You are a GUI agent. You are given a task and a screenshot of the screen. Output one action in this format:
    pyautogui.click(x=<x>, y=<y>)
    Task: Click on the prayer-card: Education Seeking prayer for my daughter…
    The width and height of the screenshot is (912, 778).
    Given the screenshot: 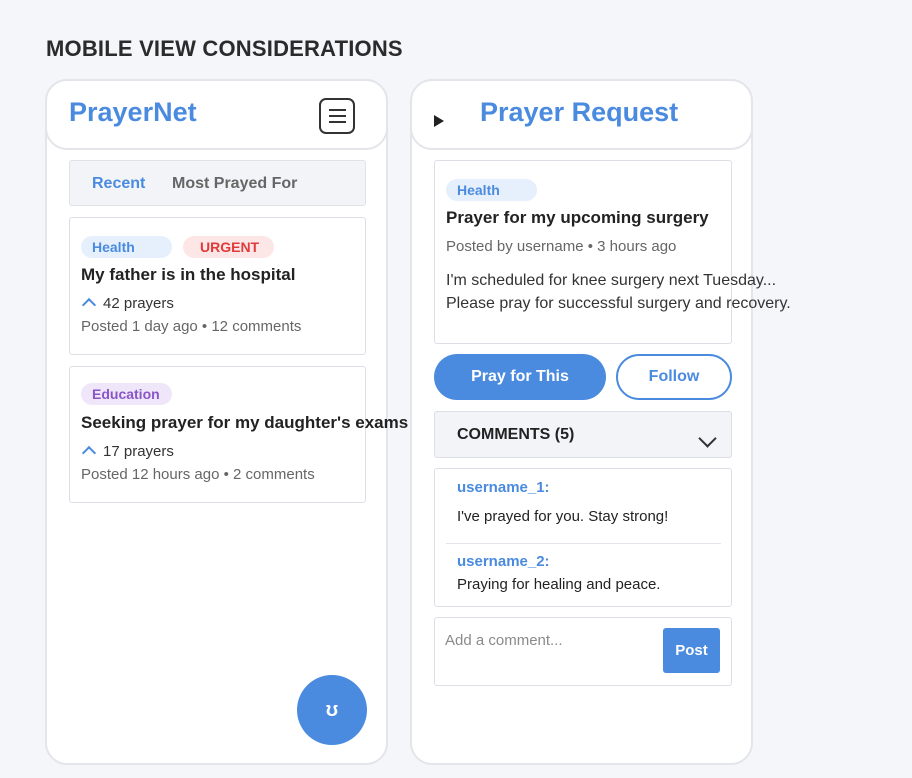 What is the action you would take?
    pyautogui.click(x=238, y=434)
    